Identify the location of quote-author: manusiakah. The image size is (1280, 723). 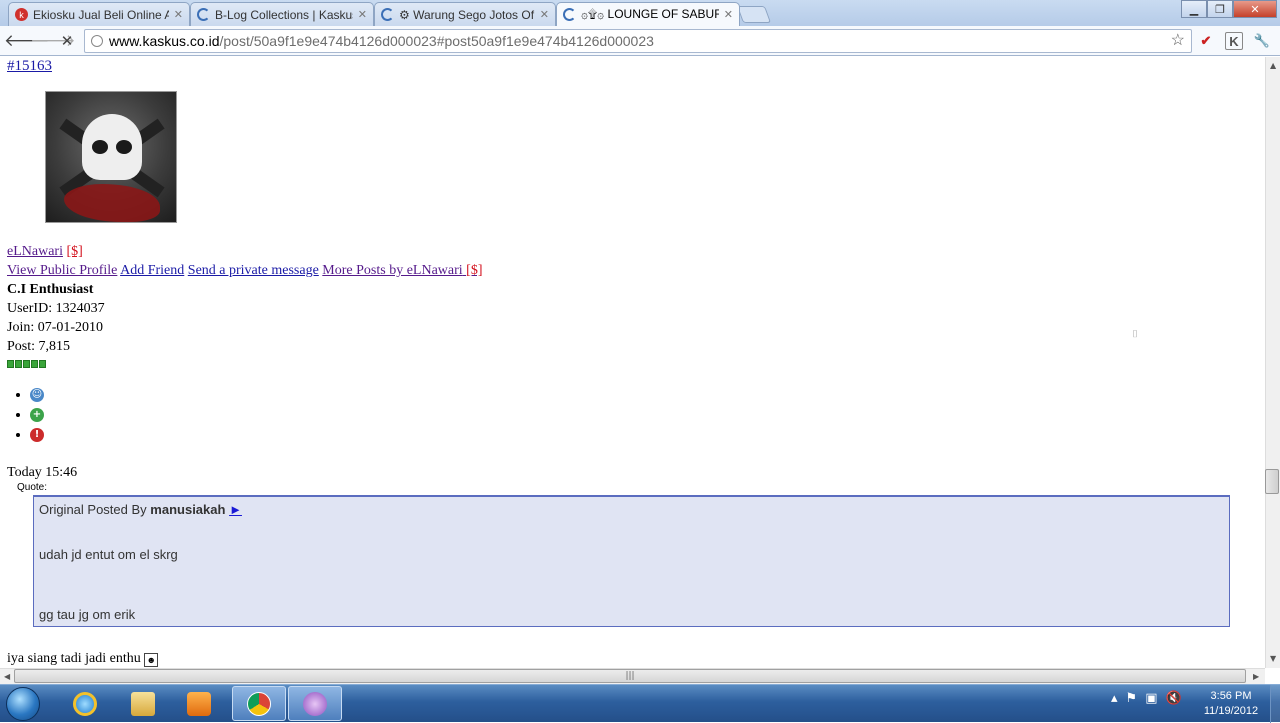
(188, 509).